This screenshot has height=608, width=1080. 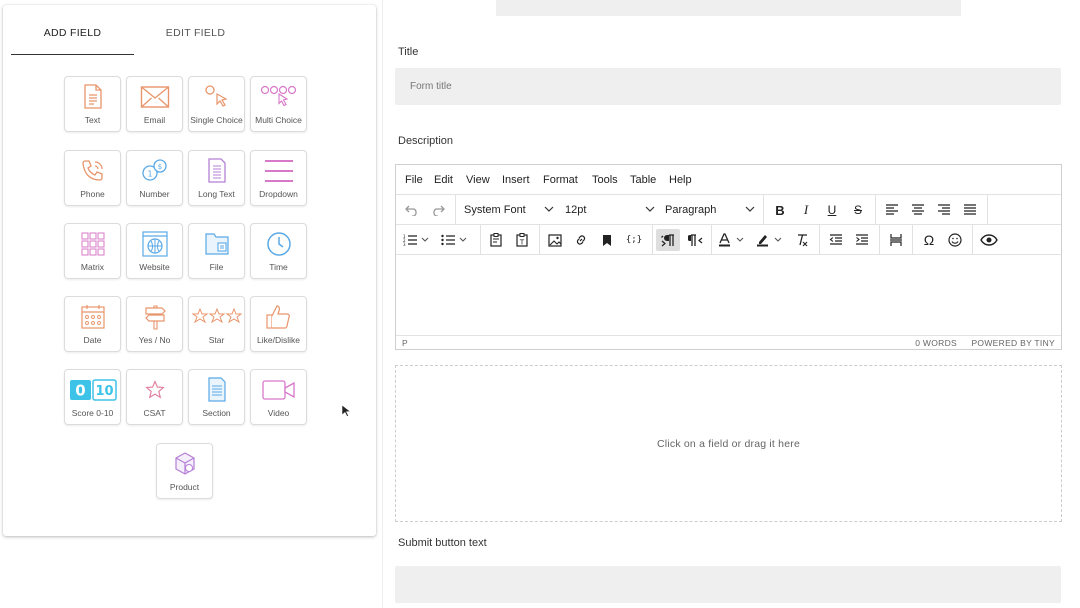 I want to click on star-icon, so click(x=154, y=390).